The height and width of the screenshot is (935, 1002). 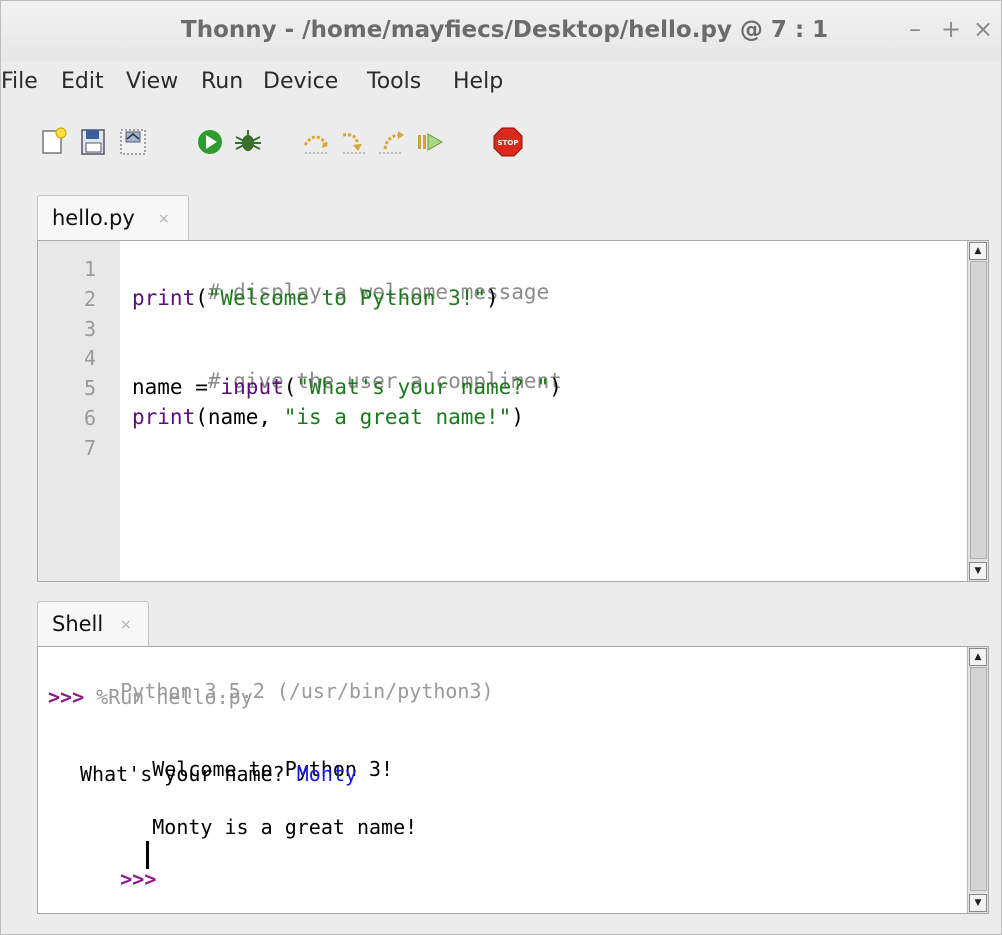 What do you see at coordinates (326, 774) in the screenshot?
I see `user-input-text: Monty` at bounding box center [326, 774].